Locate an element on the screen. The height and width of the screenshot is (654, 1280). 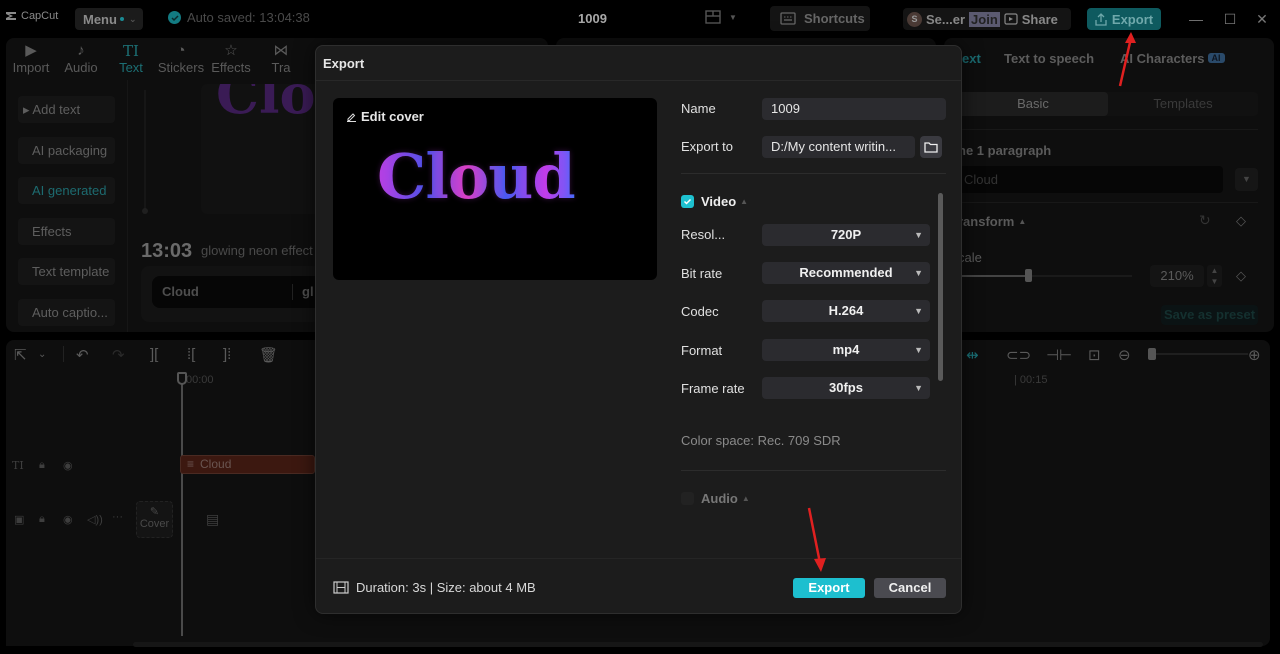
split-icon: ][ is located at coordinates (154, 354).